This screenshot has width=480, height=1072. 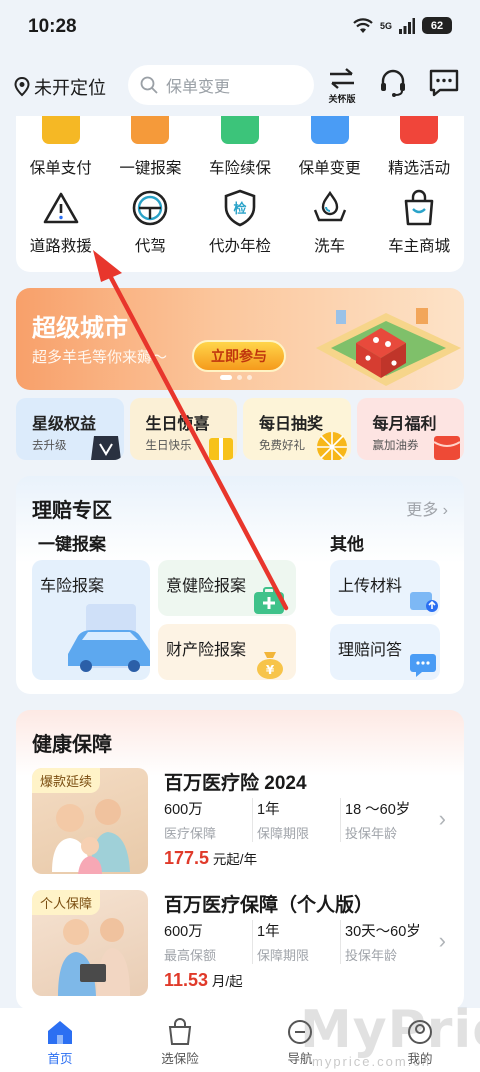 What do you see at coordinates (347, 544) in the screenshot?
I see `other-heading: 其他` at bounding box center [347, 544].